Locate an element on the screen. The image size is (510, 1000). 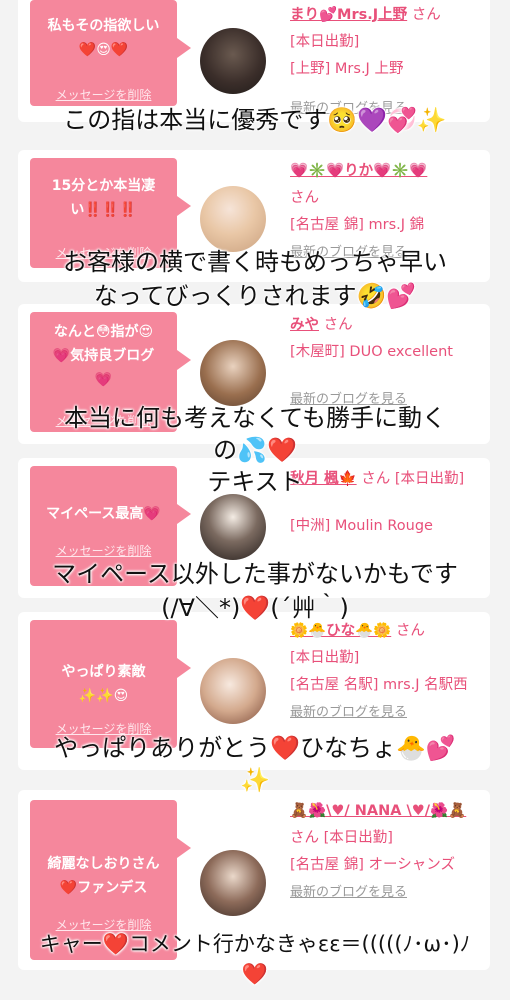
caption-line: (/∀＼*)❤️(´艸｀) is located at coordinates (255, 608).